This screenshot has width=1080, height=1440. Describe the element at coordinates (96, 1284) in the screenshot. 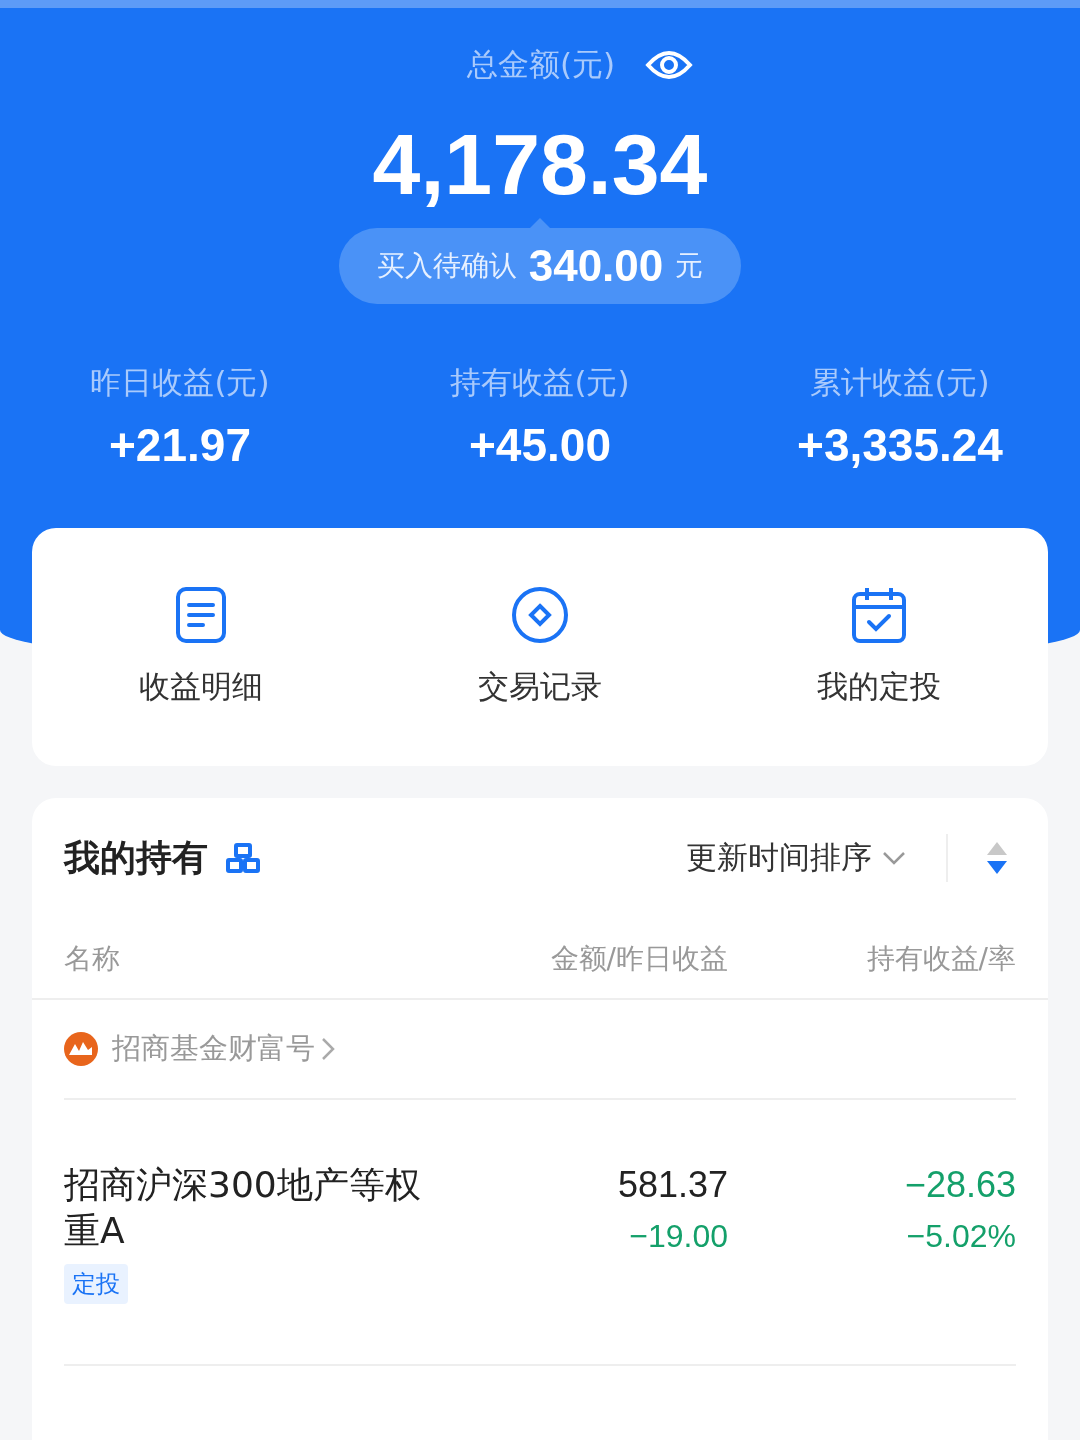

I see `plan-tag: 定投` at that location.